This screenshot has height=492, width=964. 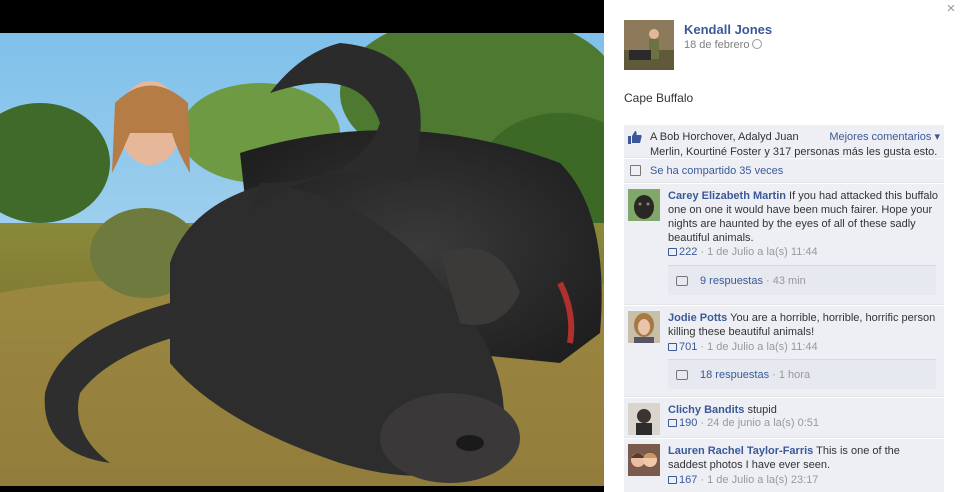 I want to click on replies-row: 18 respuestas · 1 hora, so click(x=802, y=374).